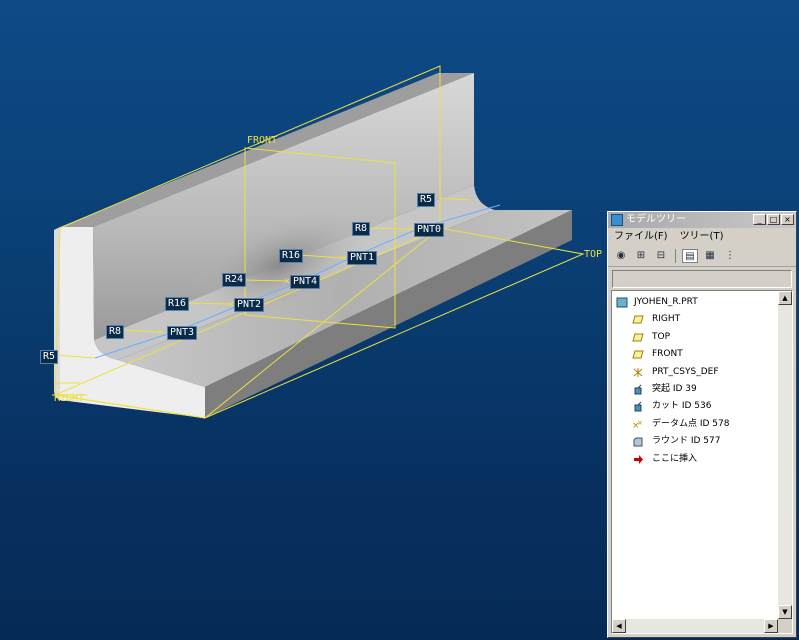 The width and height of the screenshot is (799, 640). I want to click on tree-item-top: TOP, so click(695, 337).